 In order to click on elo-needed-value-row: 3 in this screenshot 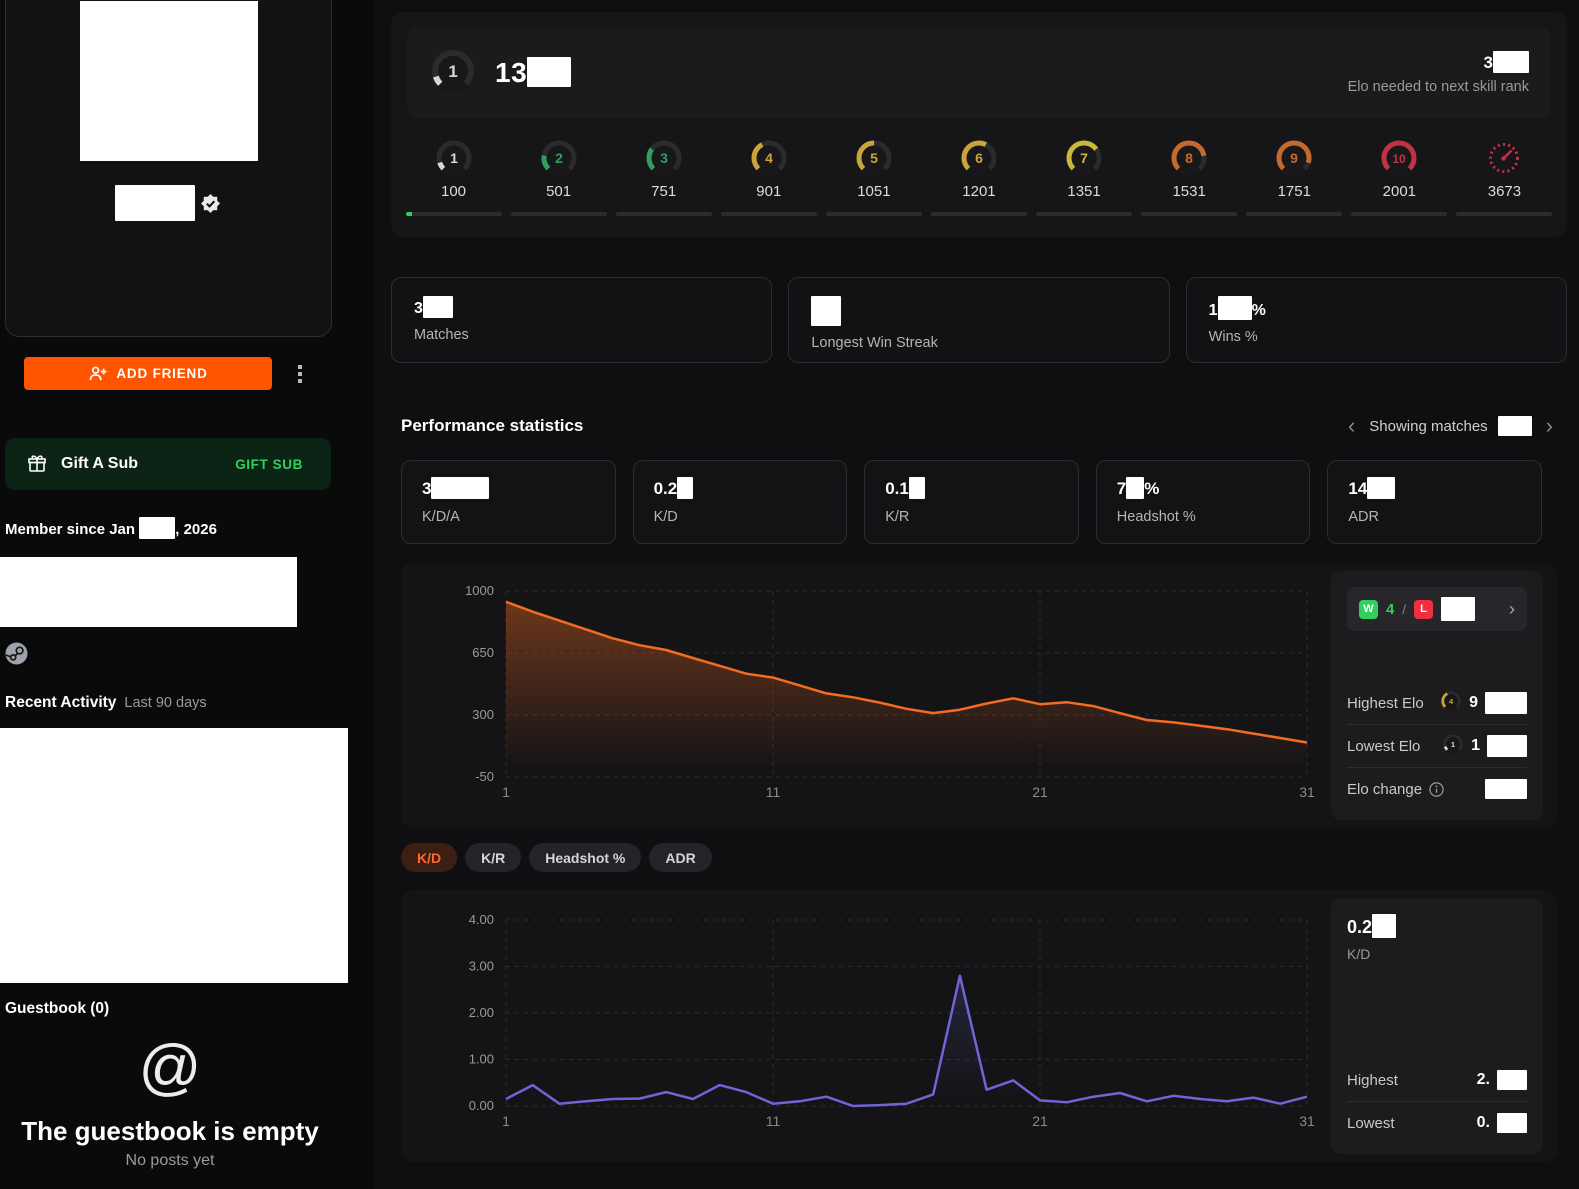, I will do `click(1506, 62)`.